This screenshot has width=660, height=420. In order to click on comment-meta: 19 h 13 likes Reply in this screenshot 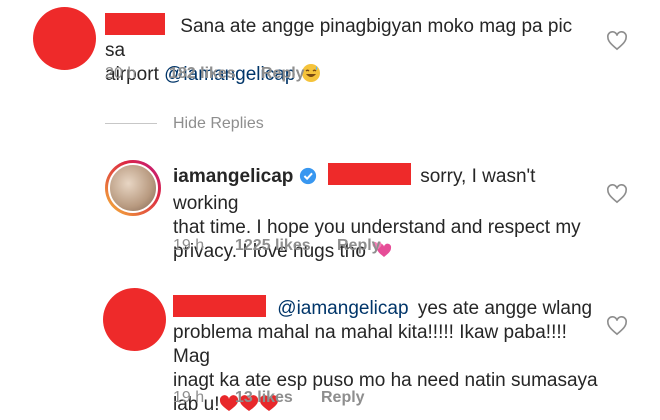, I will do `click(323, 399)`.